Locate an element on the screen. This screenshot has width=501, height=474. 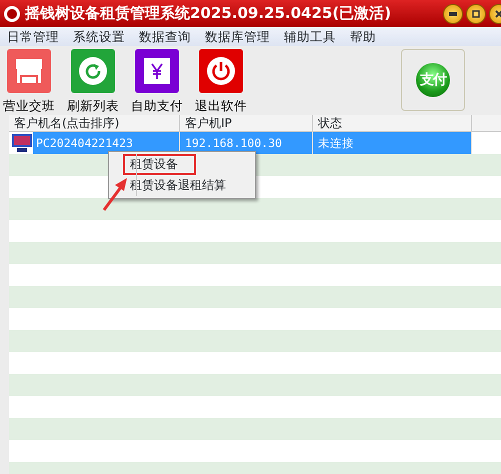
maximize-button is located at coordinates (476, 14).